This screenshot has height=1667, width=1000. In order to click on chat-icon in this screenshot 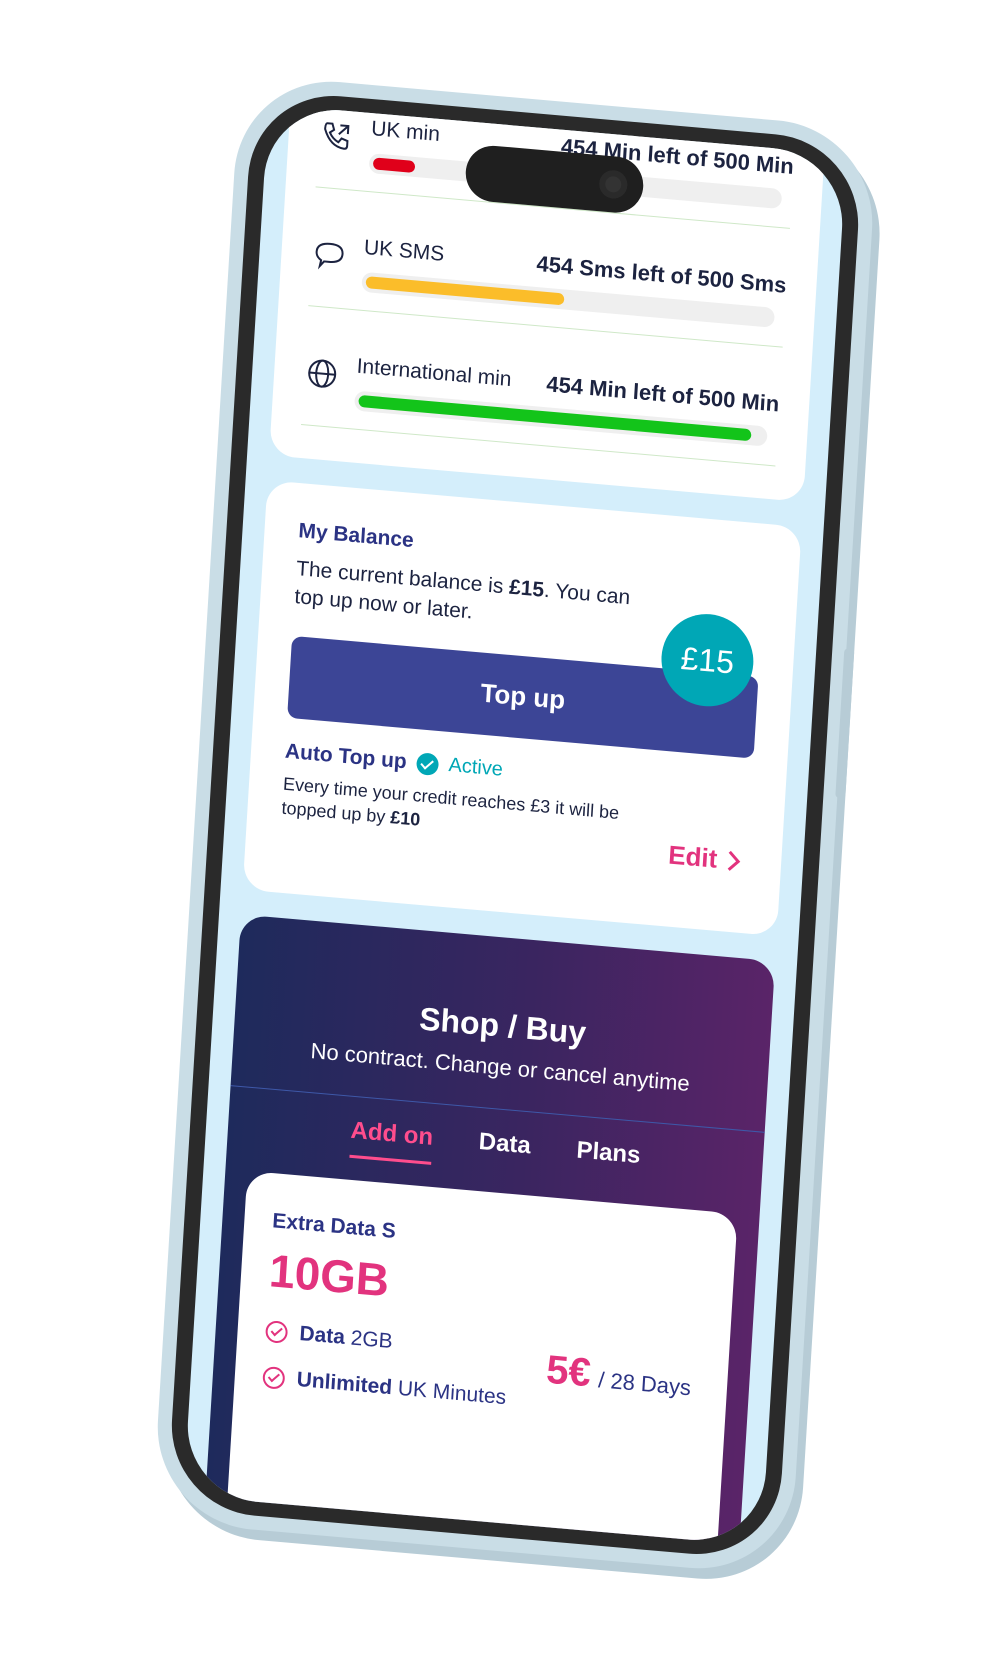, I will do `click(329, 256)`.